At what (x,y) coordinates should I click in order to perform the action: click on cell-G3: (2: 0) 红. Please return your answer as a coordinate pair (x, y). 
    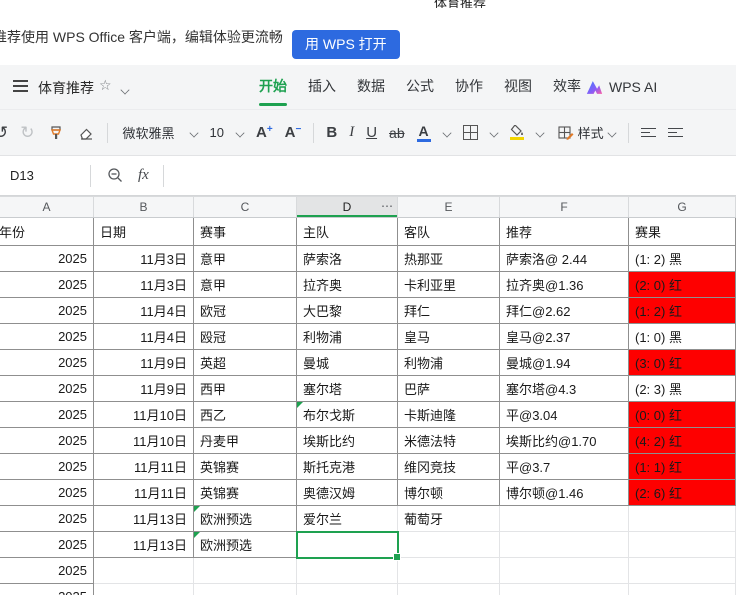
    Looking at the image, I should click on (682, 285).